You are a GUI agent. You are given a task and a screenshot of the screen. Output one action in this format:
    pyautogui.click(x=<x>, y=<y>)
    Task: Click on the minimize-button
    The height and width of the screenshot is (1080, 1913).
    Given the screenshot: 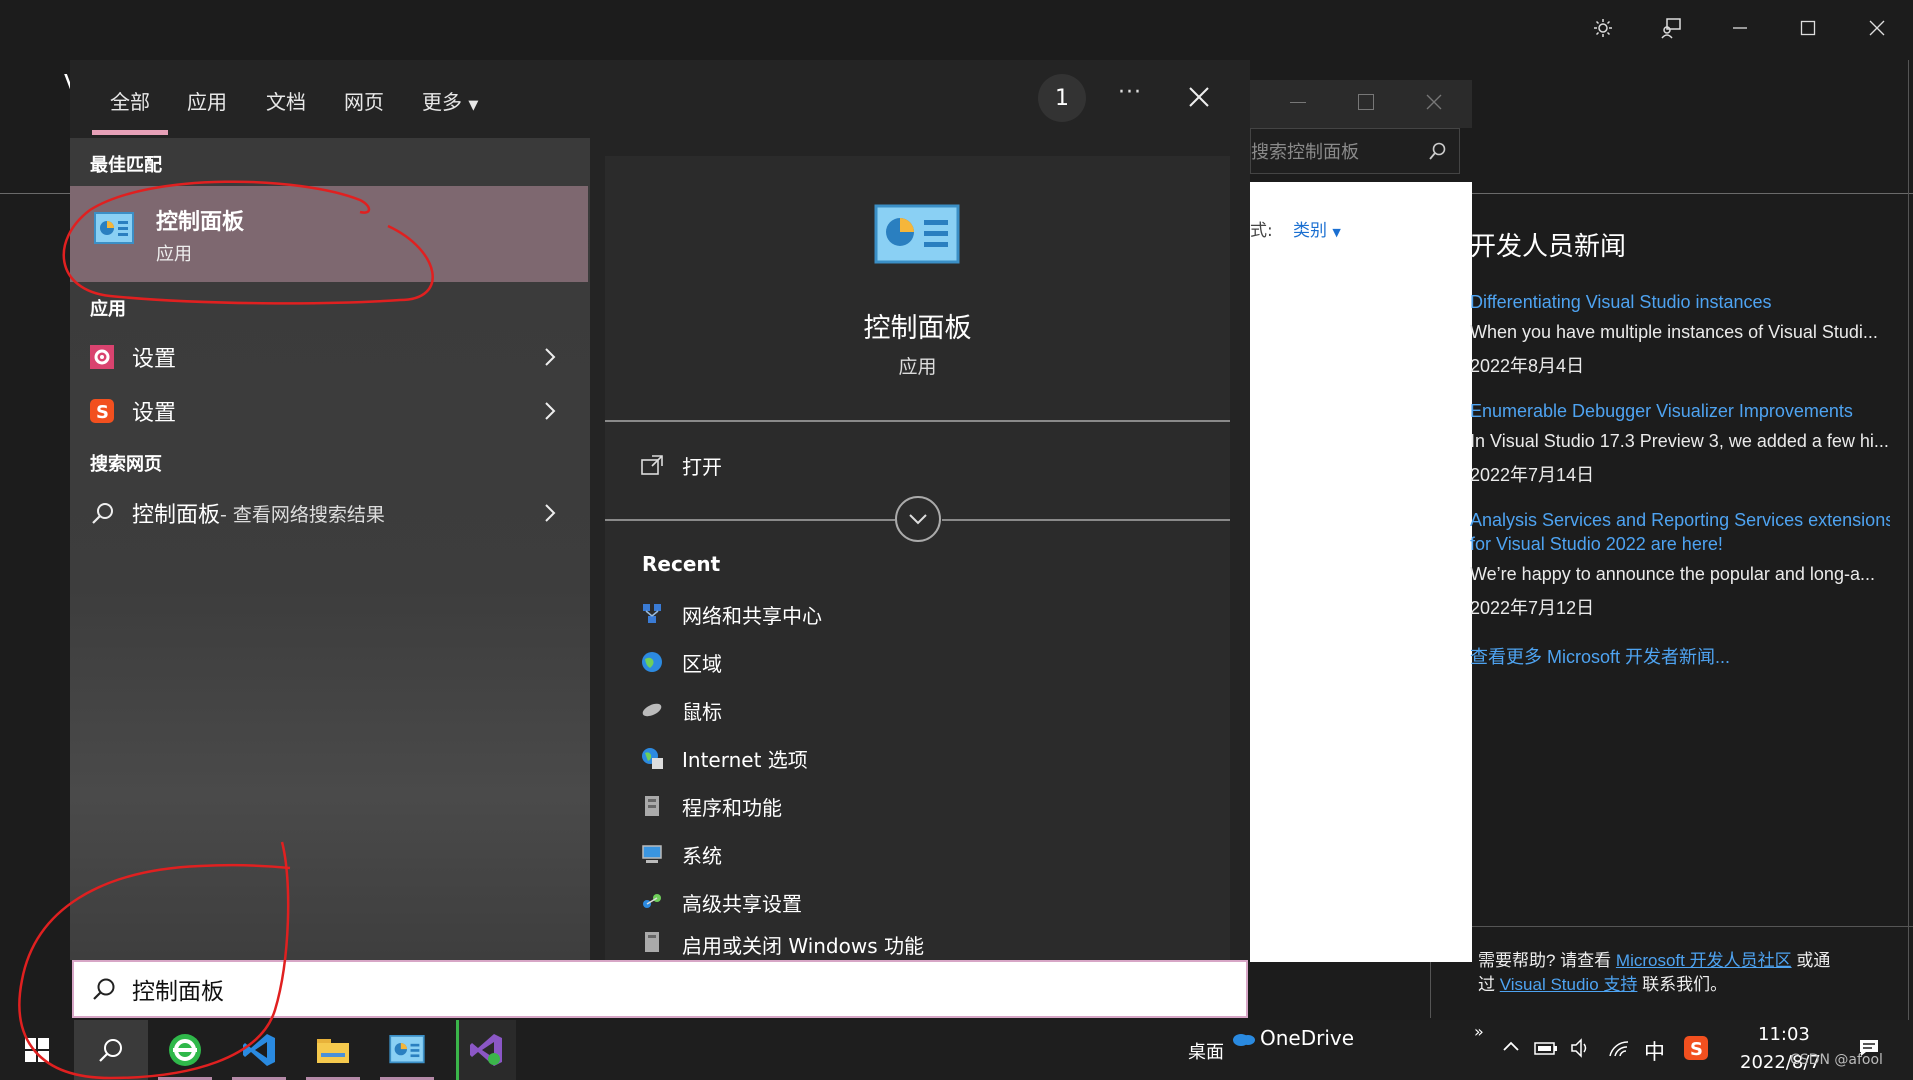 What is the action you would take?
    pyautogui.click(x=1740, y=28)
    